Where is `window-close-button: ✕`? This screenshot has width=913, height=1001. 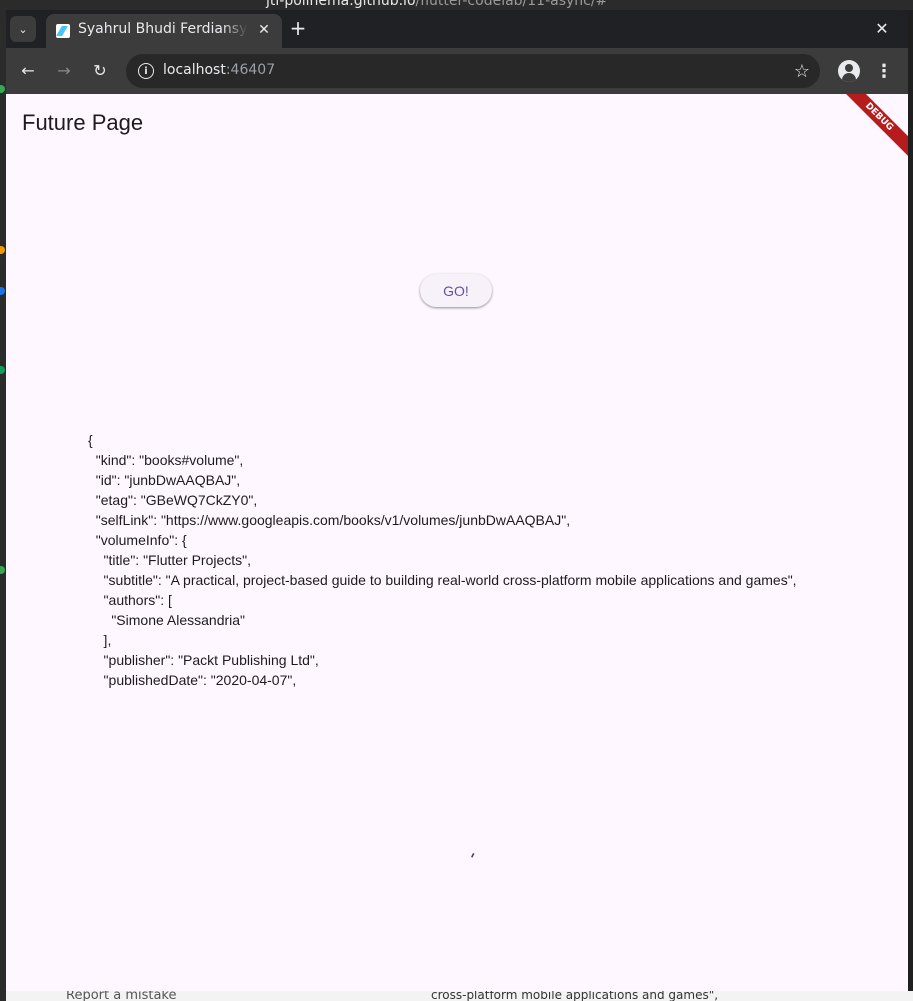 window-close-button: ✕ is located at coordinates (882, 28).